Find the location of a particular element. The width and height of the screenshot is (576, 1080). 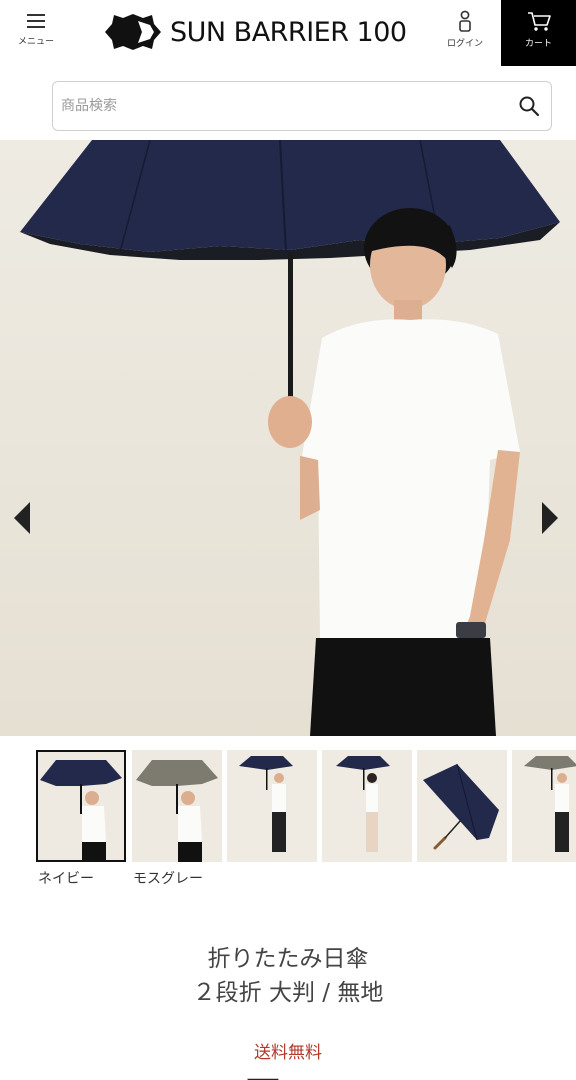

model-navy-full-icon is located at coordinates (272, 806).